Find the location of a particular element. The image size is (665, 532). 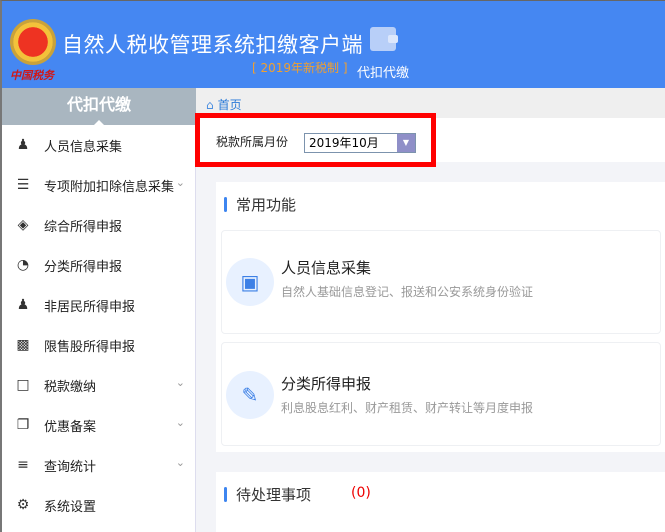

sidebar-item-label: 优惠备案 is located at coordinates (70, 427).